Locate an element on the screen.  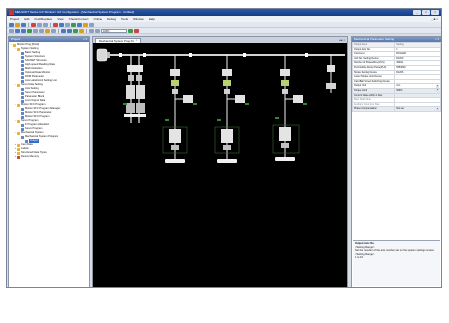
tree-node: + Device Memory is located at coordinates (49, 157).